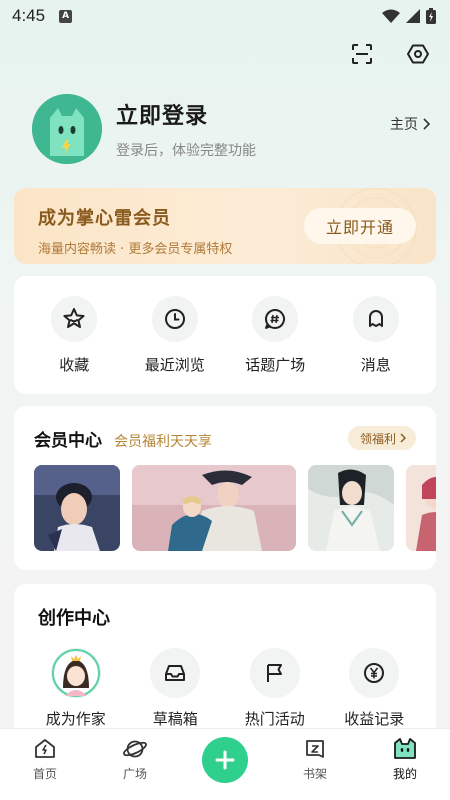 The height and width of the screenshot is (800, 450). I want to click on become-author-action: 成为作家, so click(76, 688).